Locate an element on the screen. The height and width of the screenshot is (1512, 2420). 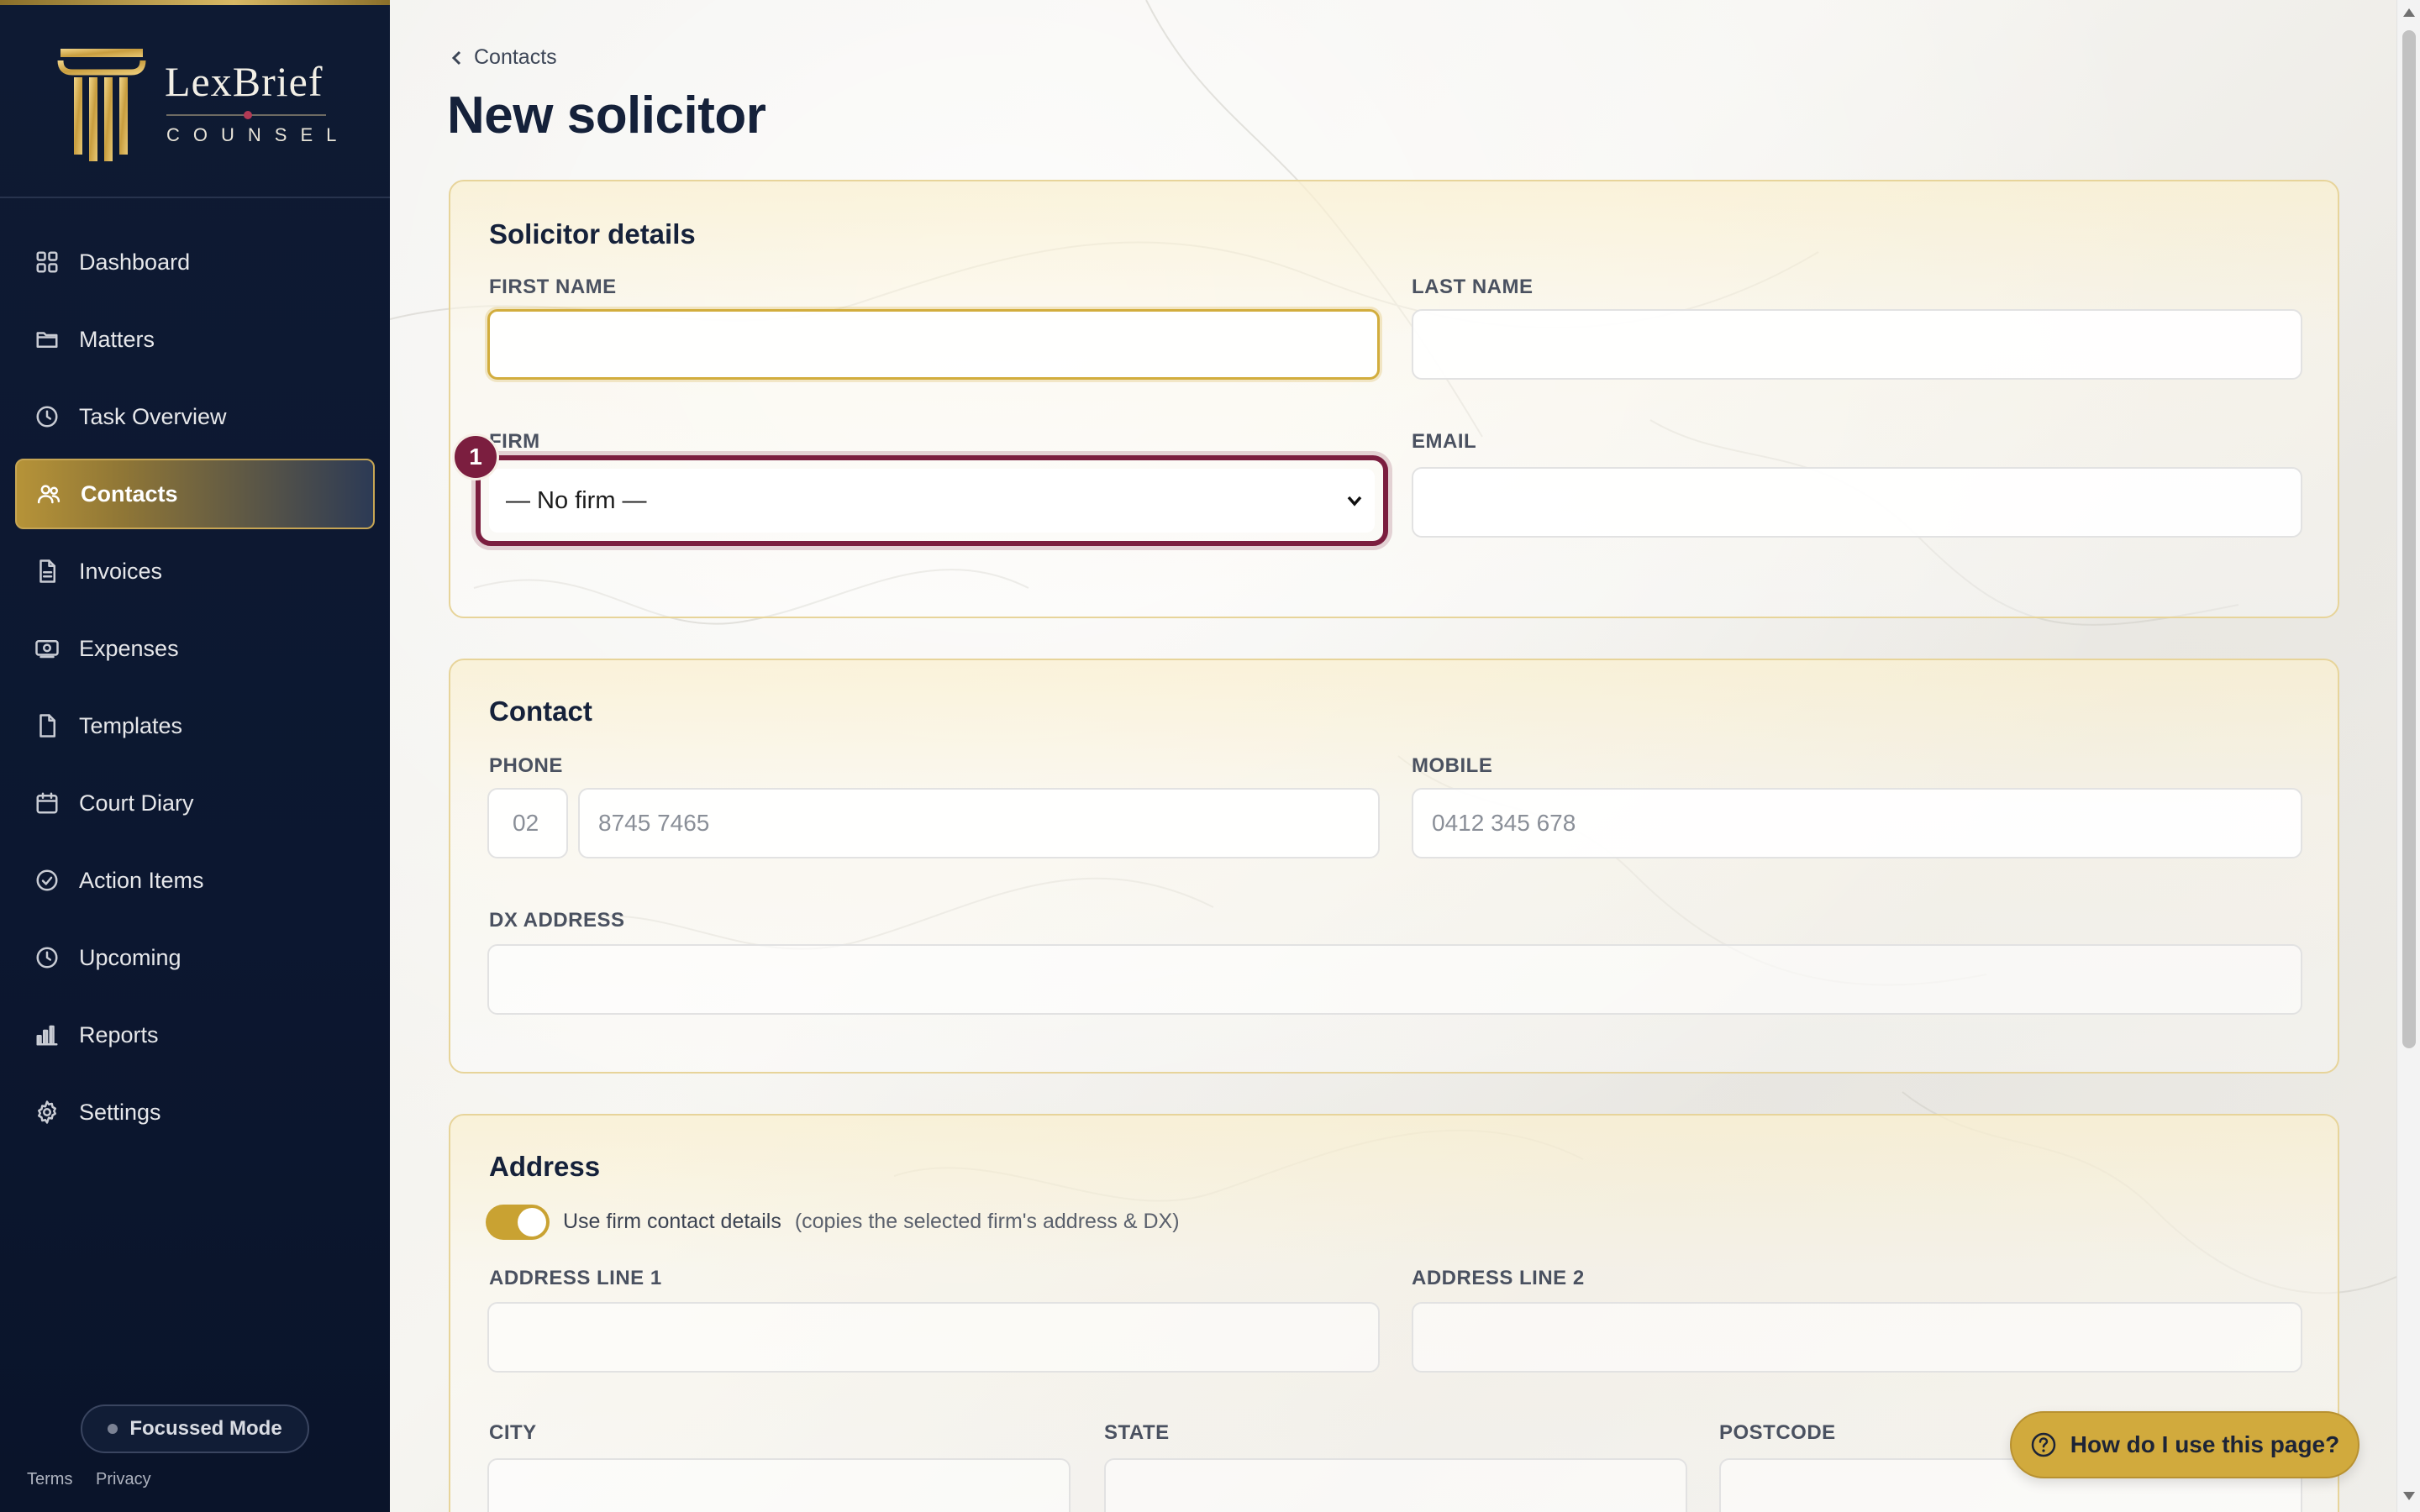
page-scrollbar is located at coordinates (2408, 756).